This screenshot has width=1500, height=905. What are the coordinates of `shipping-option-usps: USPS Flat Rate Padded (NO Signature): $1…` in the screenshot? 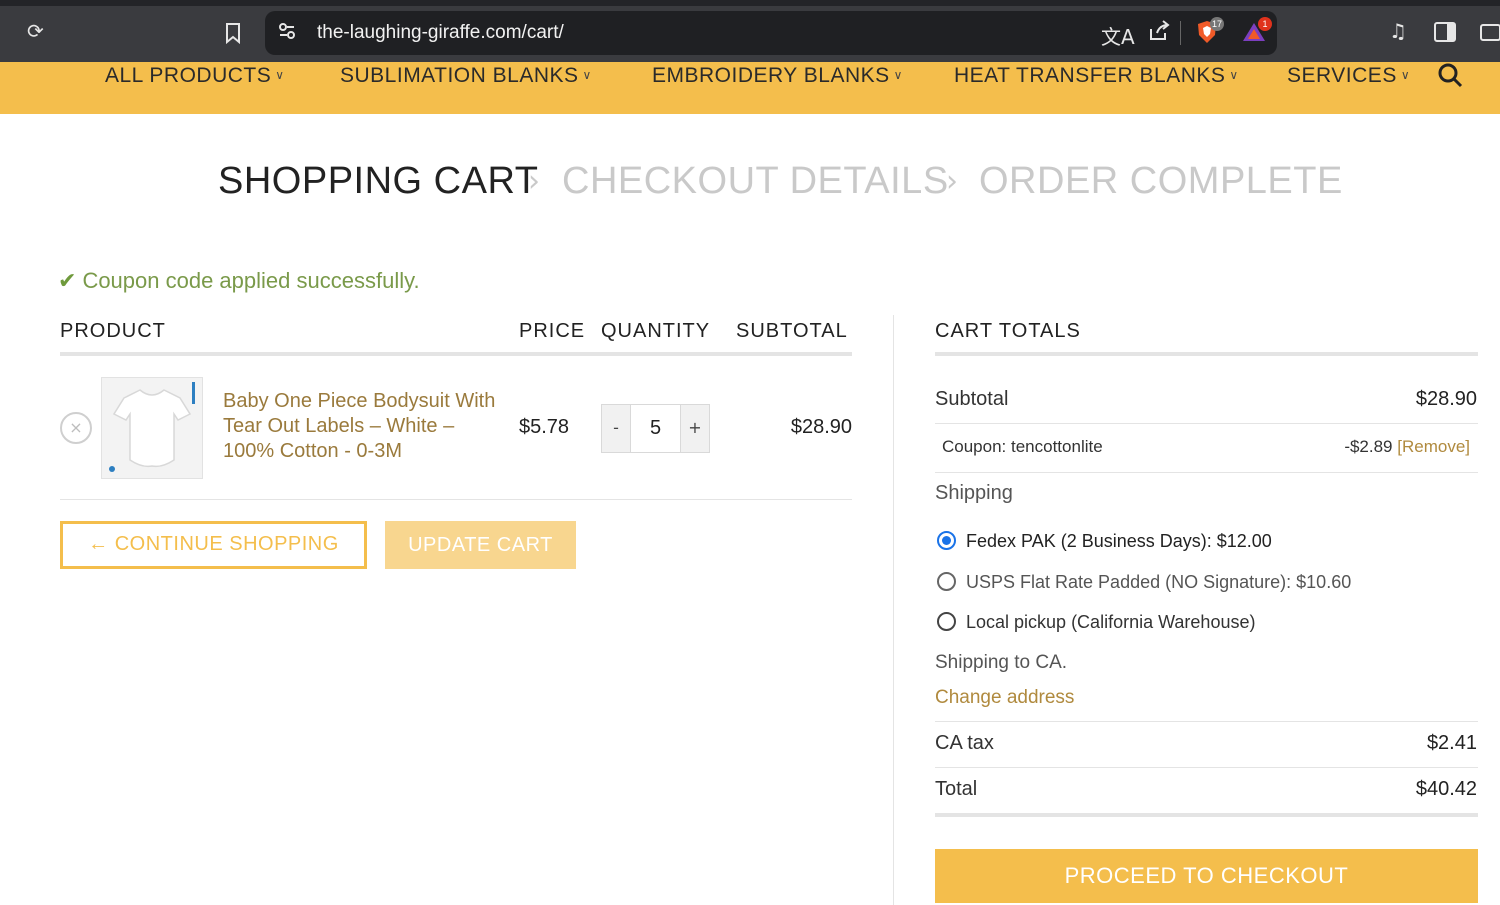 It's located at (1144, 582).